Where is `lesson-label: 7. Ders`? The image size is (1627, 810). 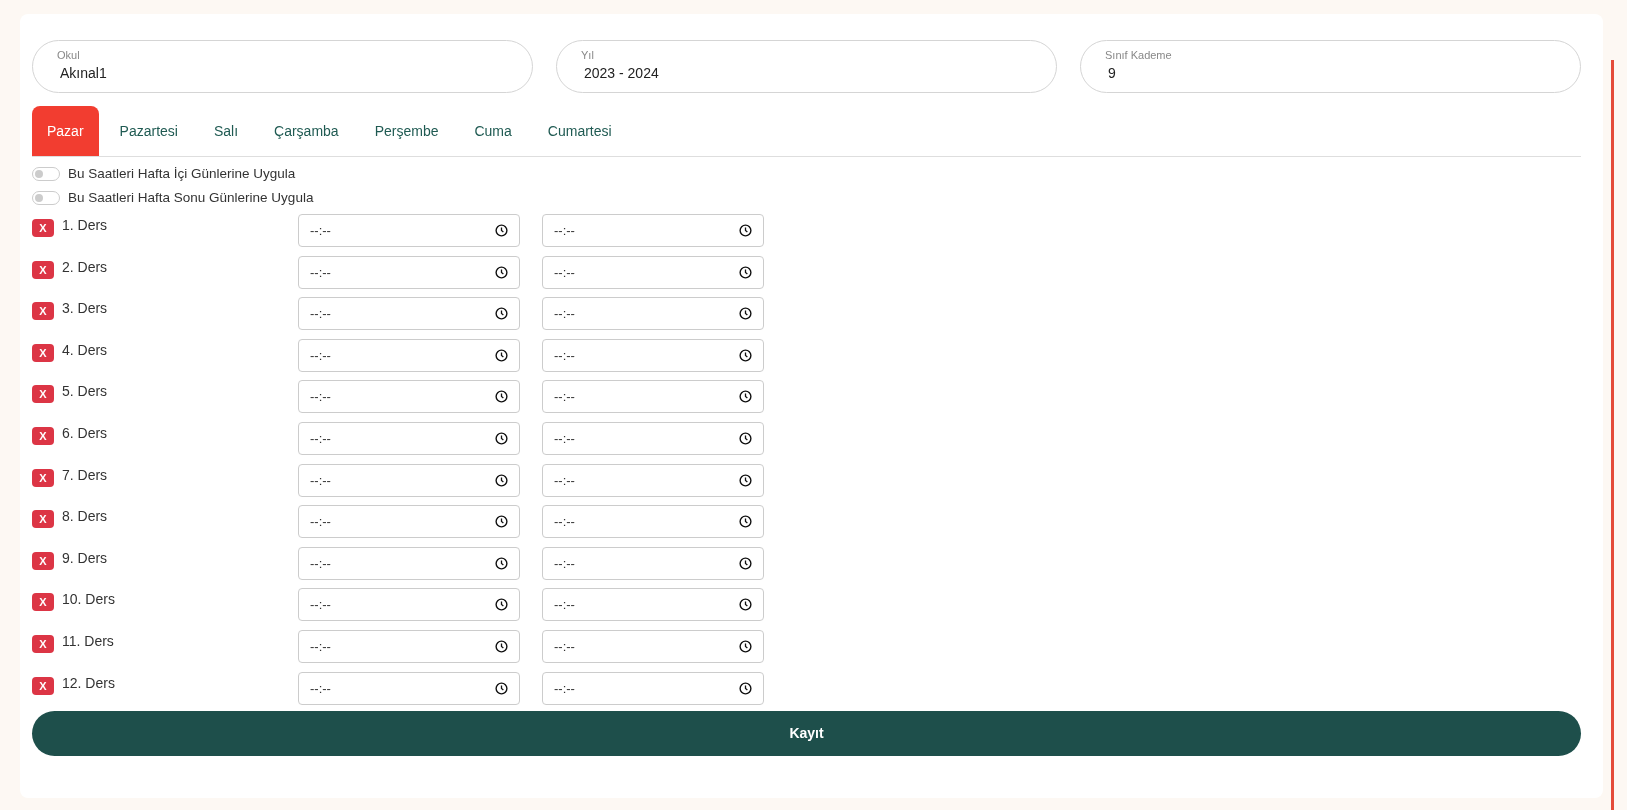
lesson-label: 7. Ders is located at coordinates (85, 474).